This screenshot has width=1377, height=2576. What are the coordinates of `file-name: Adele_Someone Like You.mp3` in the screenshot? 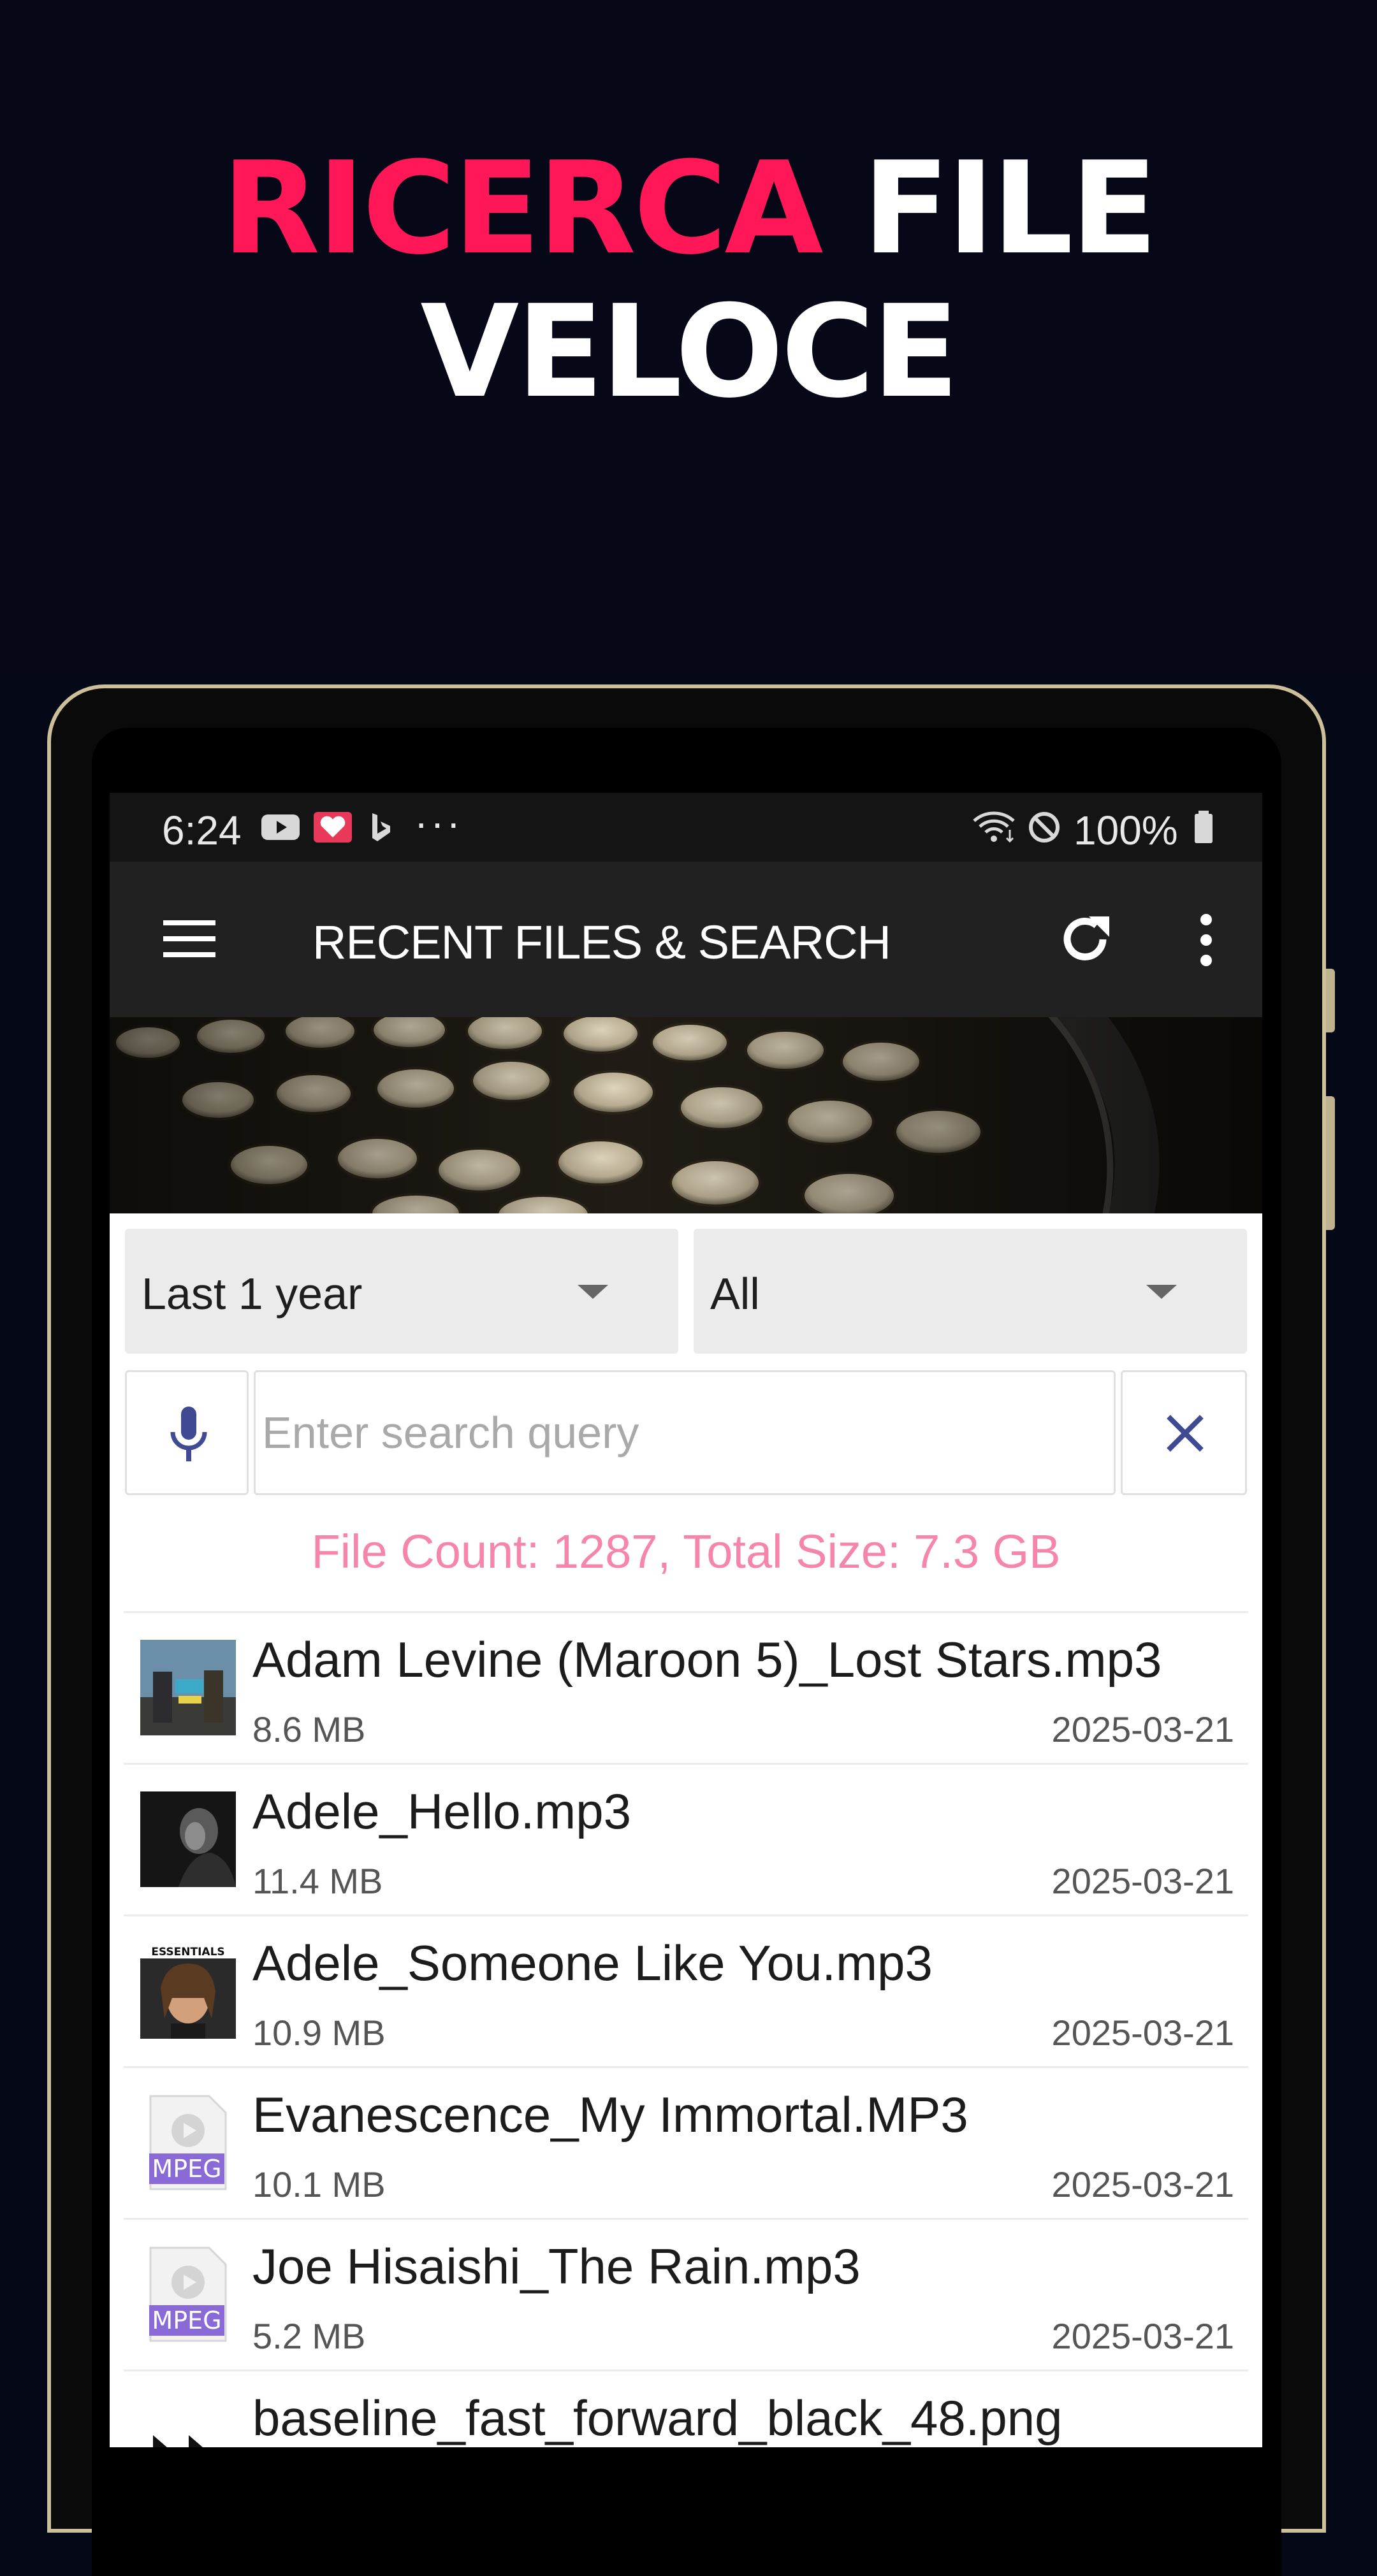 It's located at (592, 1963).